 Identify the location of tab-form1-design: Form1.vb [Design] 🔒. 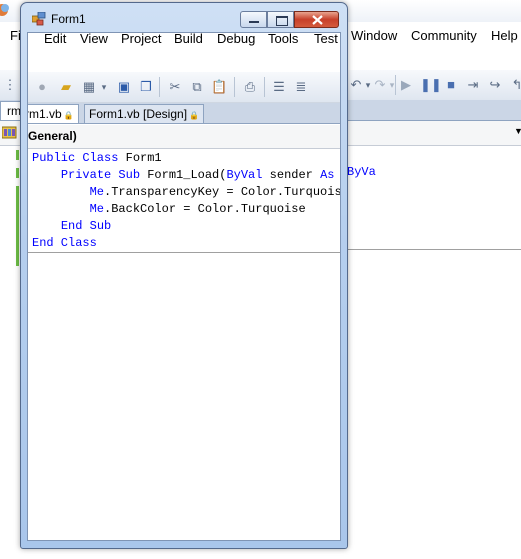
(144, 113).